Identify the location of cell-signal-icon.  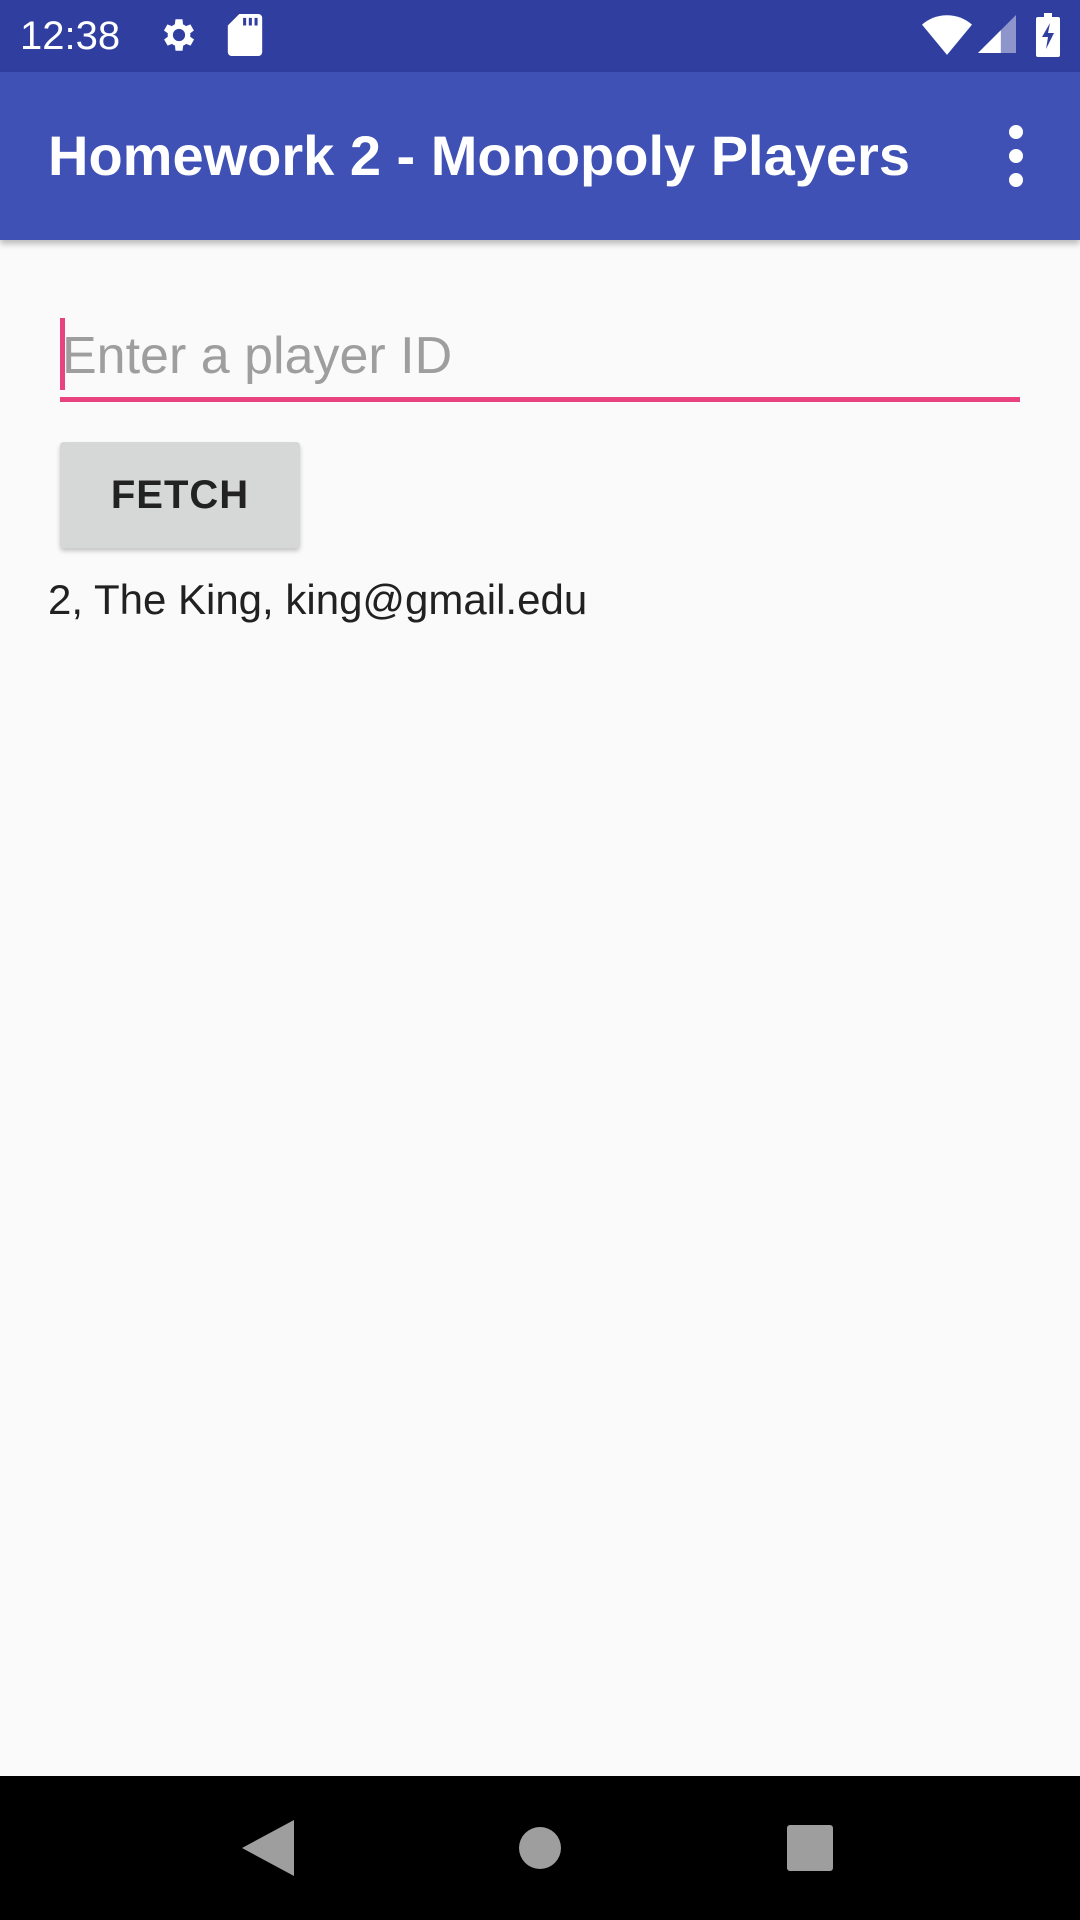
(997, 36).